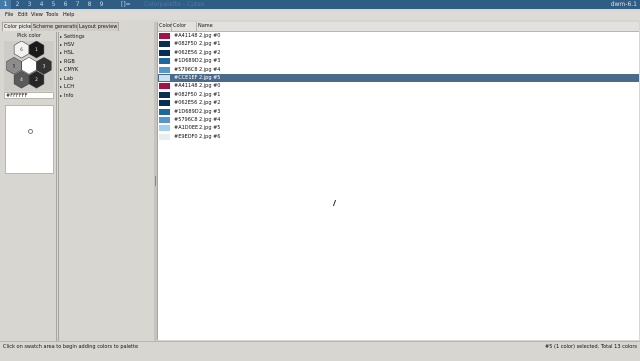 The width and height of the screenshot is (640, 361). What do you see at coordinates (66, 96) in the screenshot?
I see `tree-item-info: ▸ Info` at bounding box center [66, 96].